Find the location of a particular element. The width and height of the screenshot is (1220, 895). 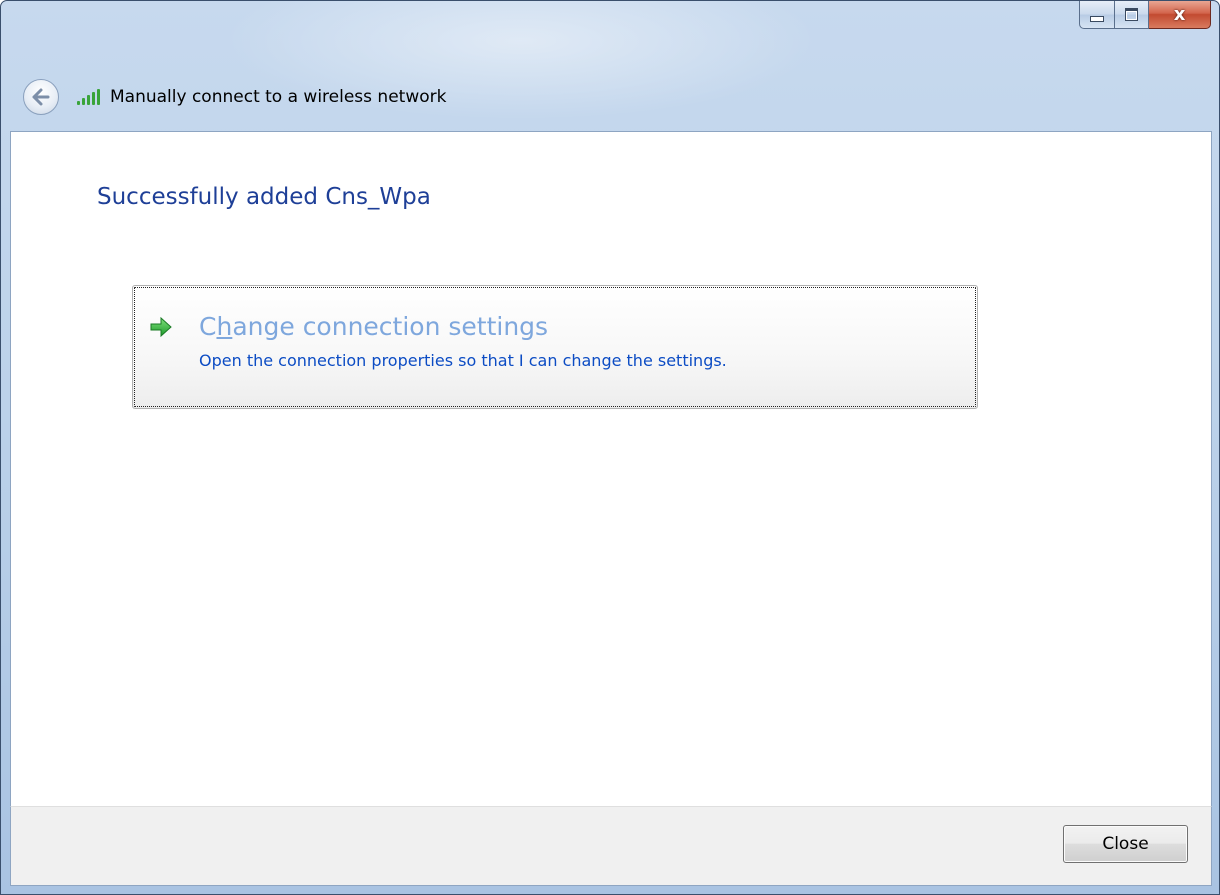

minimize-button is located at coordinates (1097, 15).